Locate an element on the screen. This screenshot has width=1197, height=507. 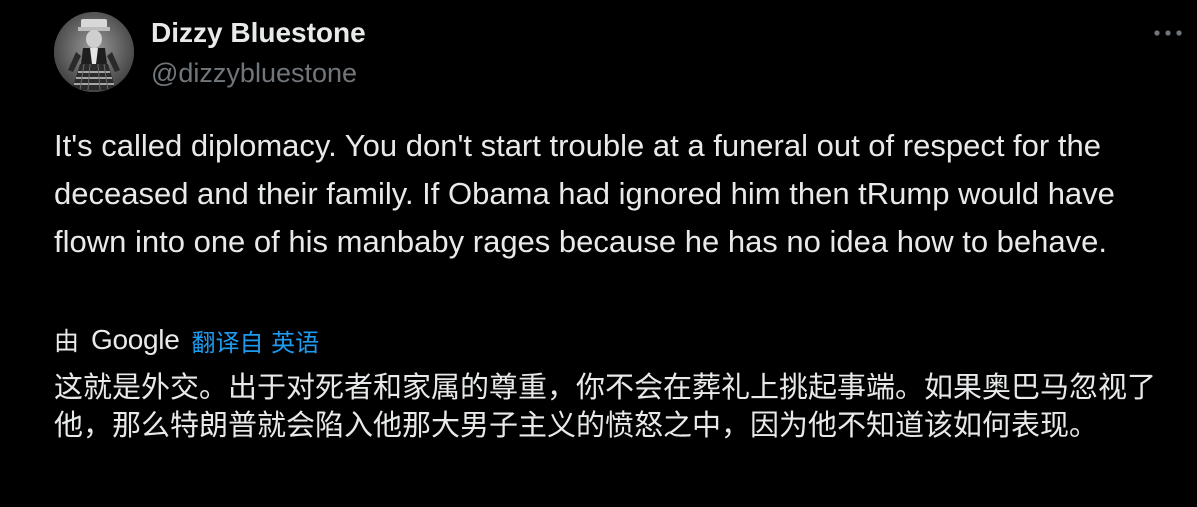
user-handle: @dizzybluestone is located at coordinates (254, 73).